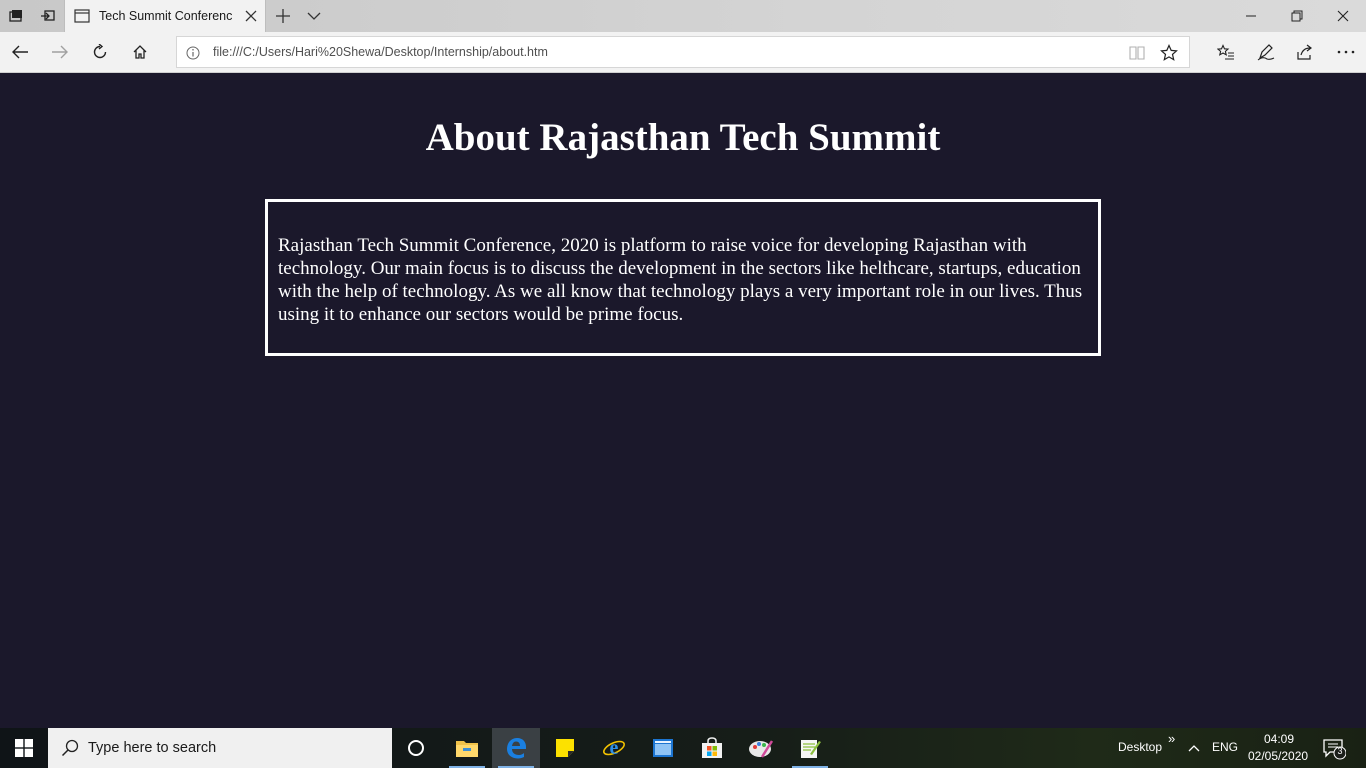 The width and height of the screenshot is (1366, 768). I want to click on chevron-down-icon, so click(314, 16).